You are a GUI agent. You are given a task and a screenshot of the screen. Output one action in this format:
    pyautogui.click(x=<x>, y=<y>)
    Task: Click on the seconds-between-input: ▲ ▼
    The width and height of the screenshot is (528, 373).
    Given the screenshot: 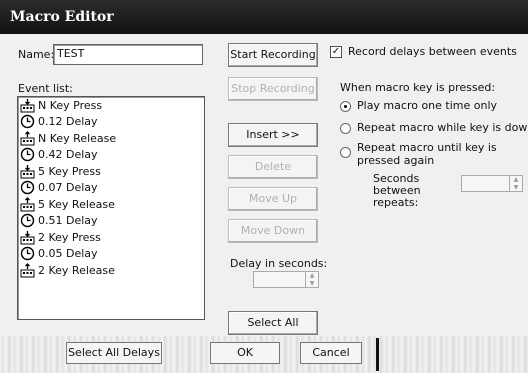 What is the action you would take?
    pyautogui.click(x=492, y=183)
    